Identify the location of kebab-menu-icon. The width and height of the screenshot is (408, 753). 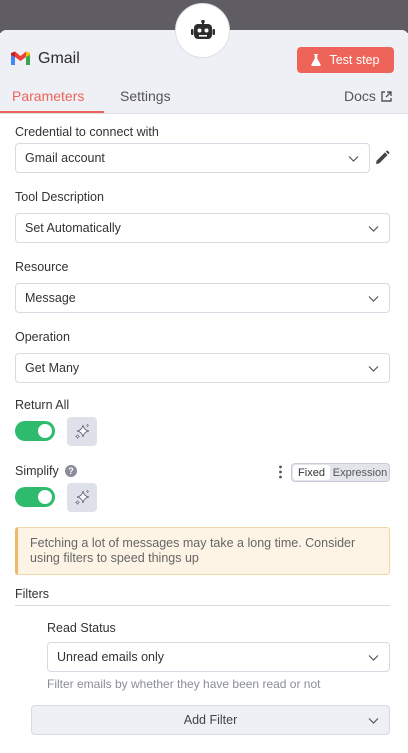
(280, 472).